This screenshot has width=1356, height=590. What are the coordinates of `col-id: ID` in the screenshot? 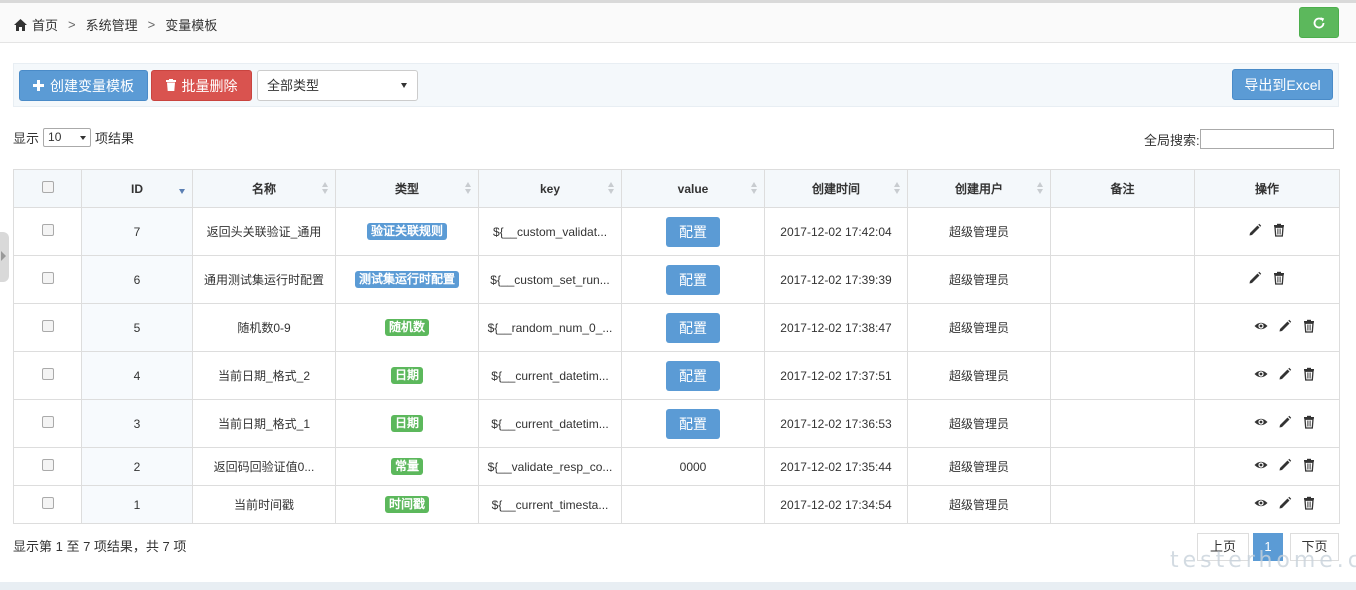 It's located at (137, 188).